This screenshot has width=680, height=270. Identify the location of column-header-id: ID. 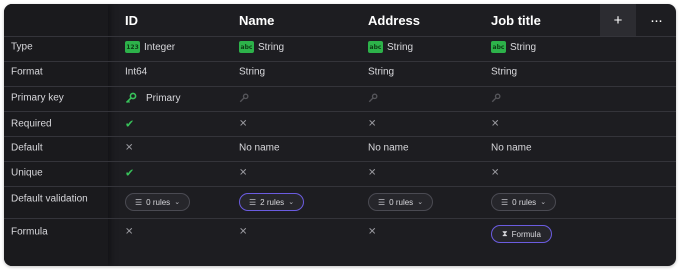
(131, 20).